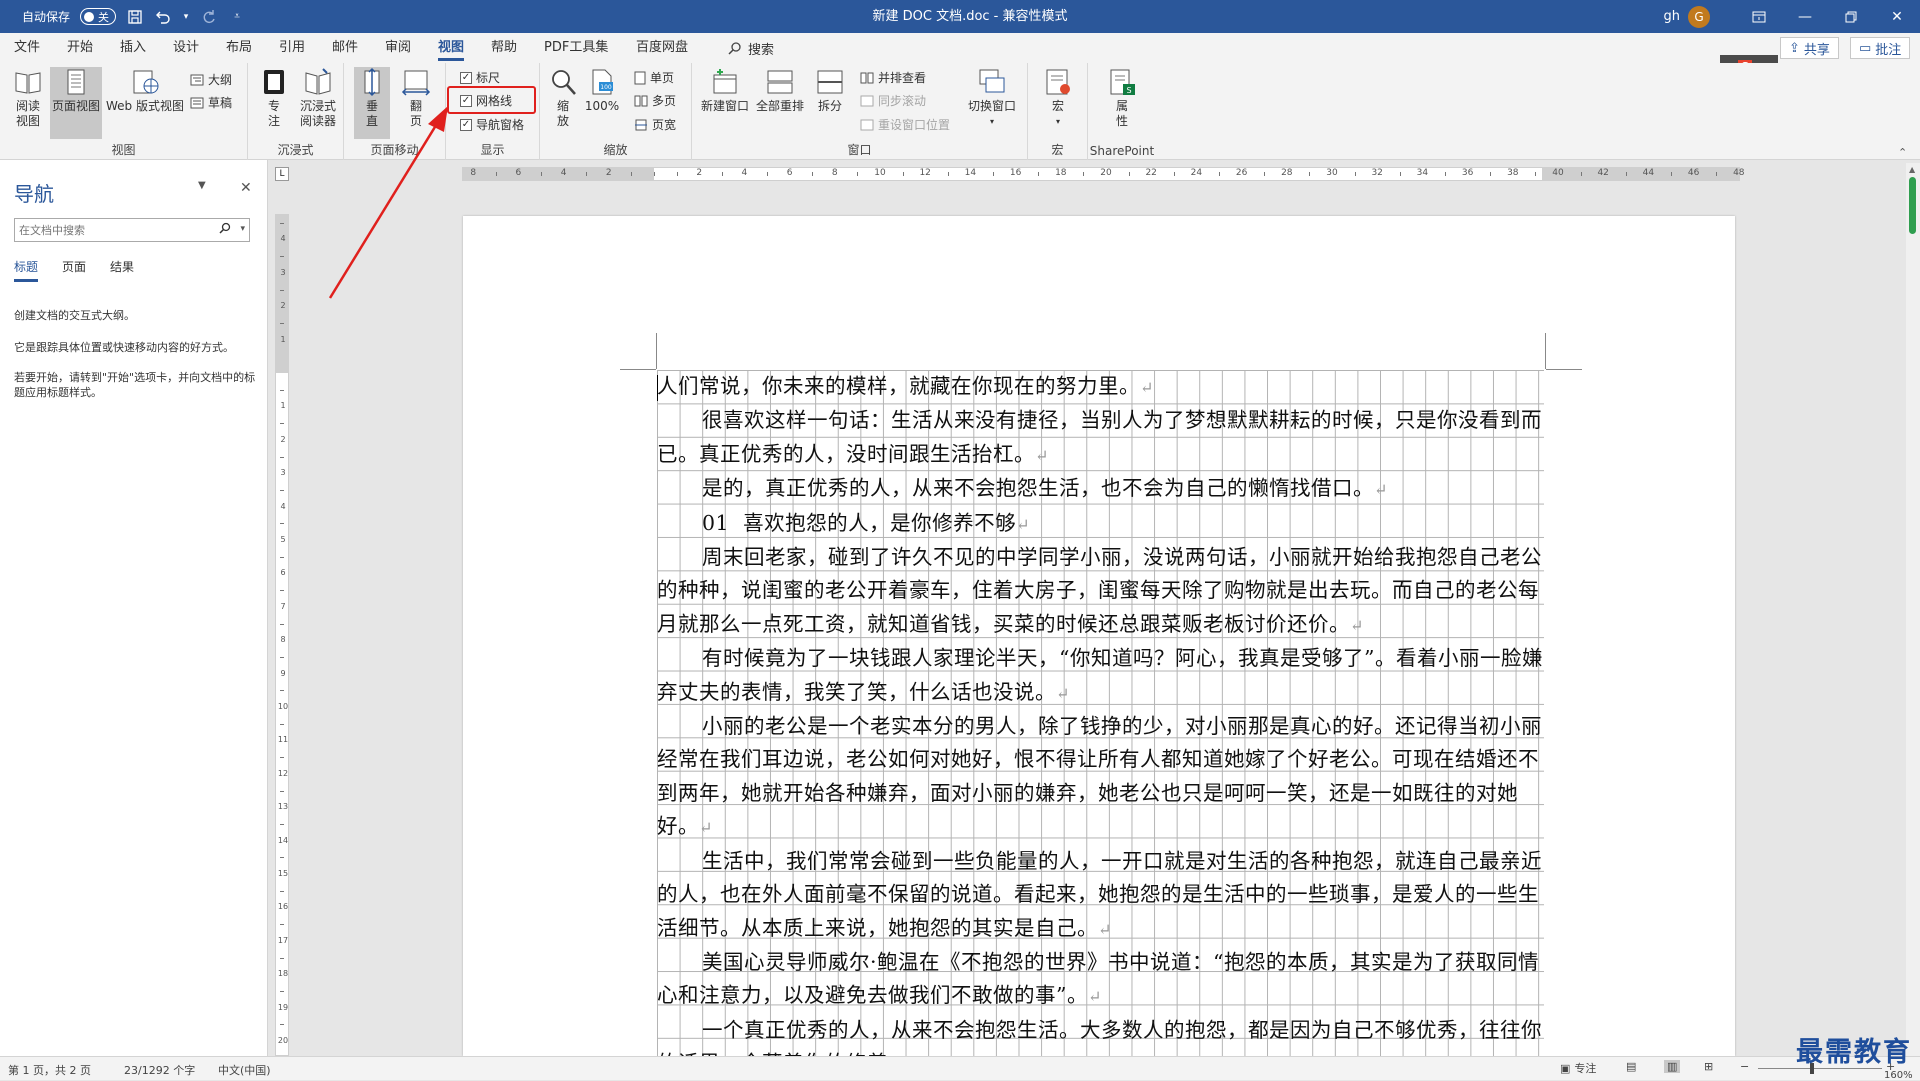 The image size is (1920, 1081). What do you see at coordinates (242, 229) in the screenshot?
I see `nav-search-dropdown-icon: ▾` at bounding box center [242, 229].